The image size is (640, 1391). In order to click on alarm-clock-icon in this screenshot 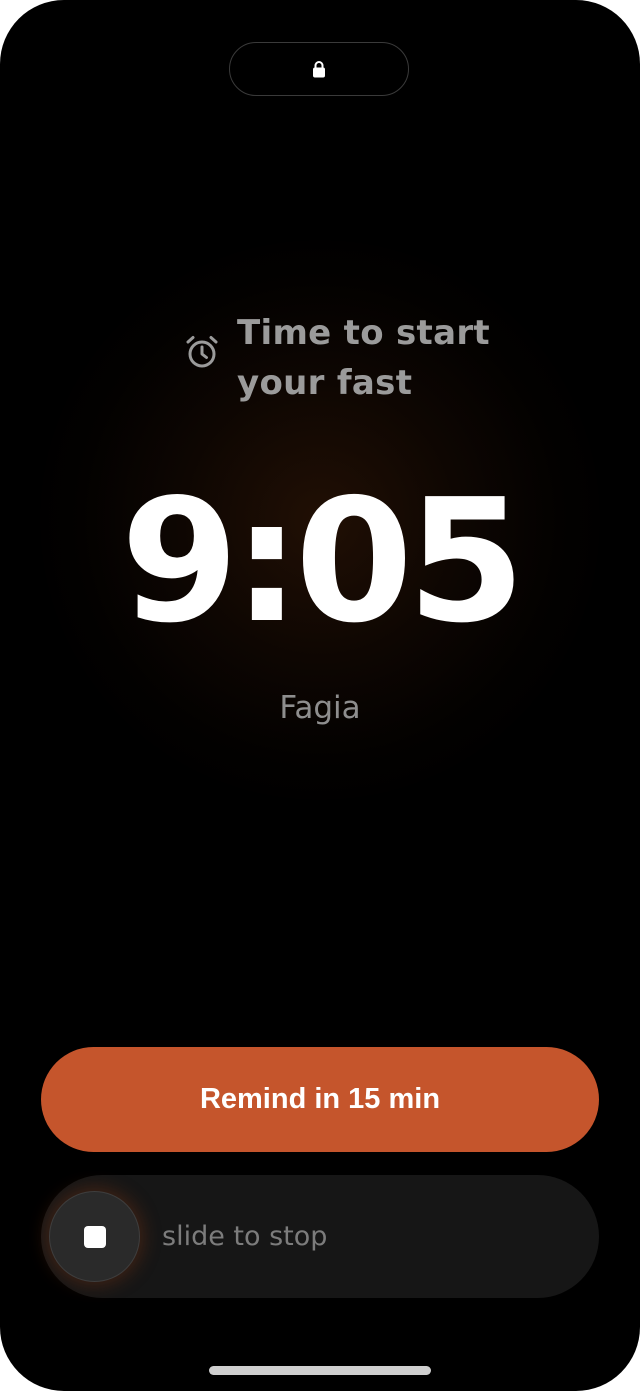, I will do `click(202, 352)`.